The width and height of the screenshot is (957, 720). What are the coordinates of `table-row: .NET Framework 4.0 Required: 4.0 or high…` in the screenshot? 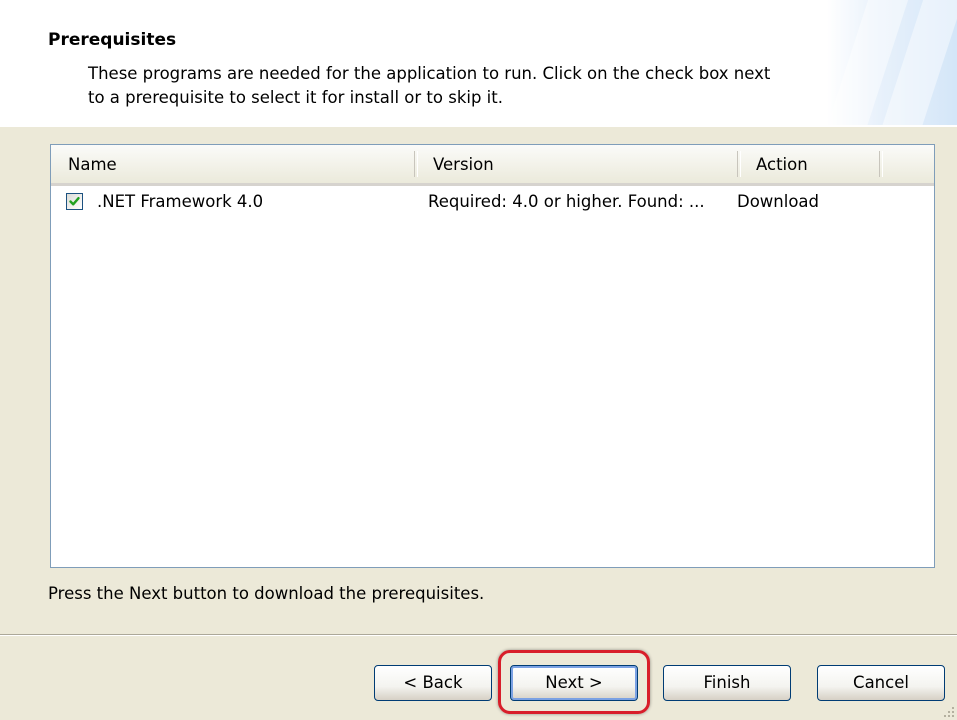 It's located at (492, 201).